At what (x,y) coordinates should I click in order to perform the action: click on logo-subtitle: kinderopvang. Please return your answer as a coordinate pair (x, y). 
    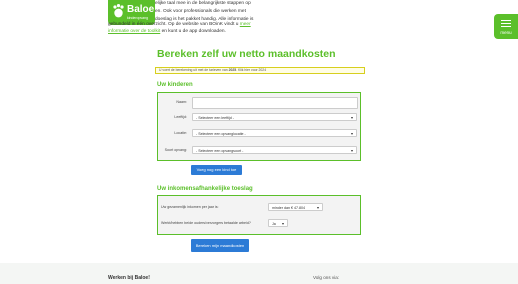
    Looking at the image, I should click on (138, 18).